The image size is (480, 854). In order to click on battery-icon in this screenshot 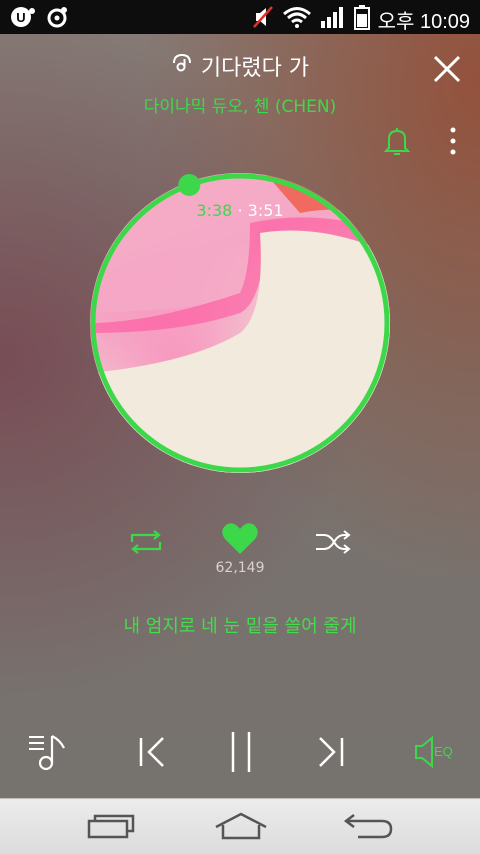, I will do `click(361, 19)`.